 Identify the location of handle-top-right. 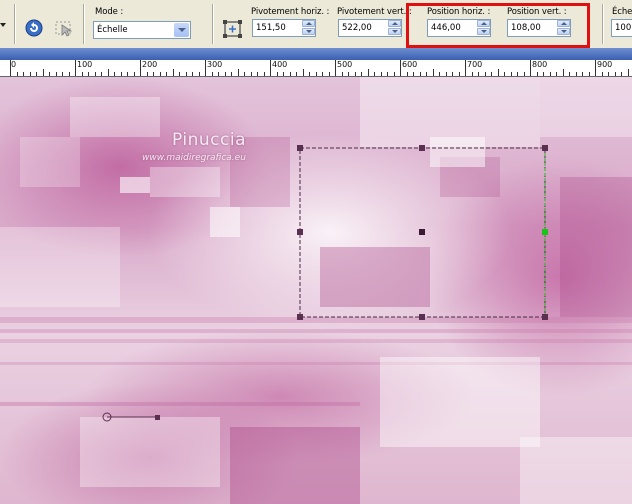
(545, 148).